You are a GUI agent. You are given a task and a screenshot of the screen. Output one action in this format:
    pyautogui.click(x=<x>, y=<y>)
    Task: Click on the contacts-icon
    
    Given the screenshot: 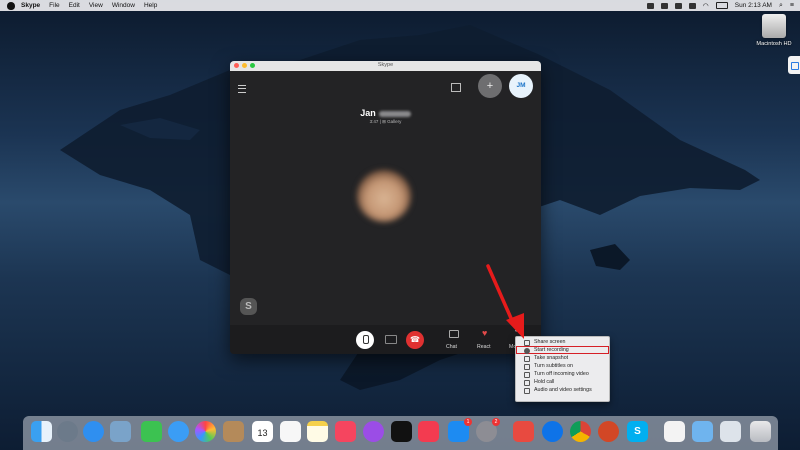 What is the action you would take?
    pyautogui.click(x=233, y=431)
    